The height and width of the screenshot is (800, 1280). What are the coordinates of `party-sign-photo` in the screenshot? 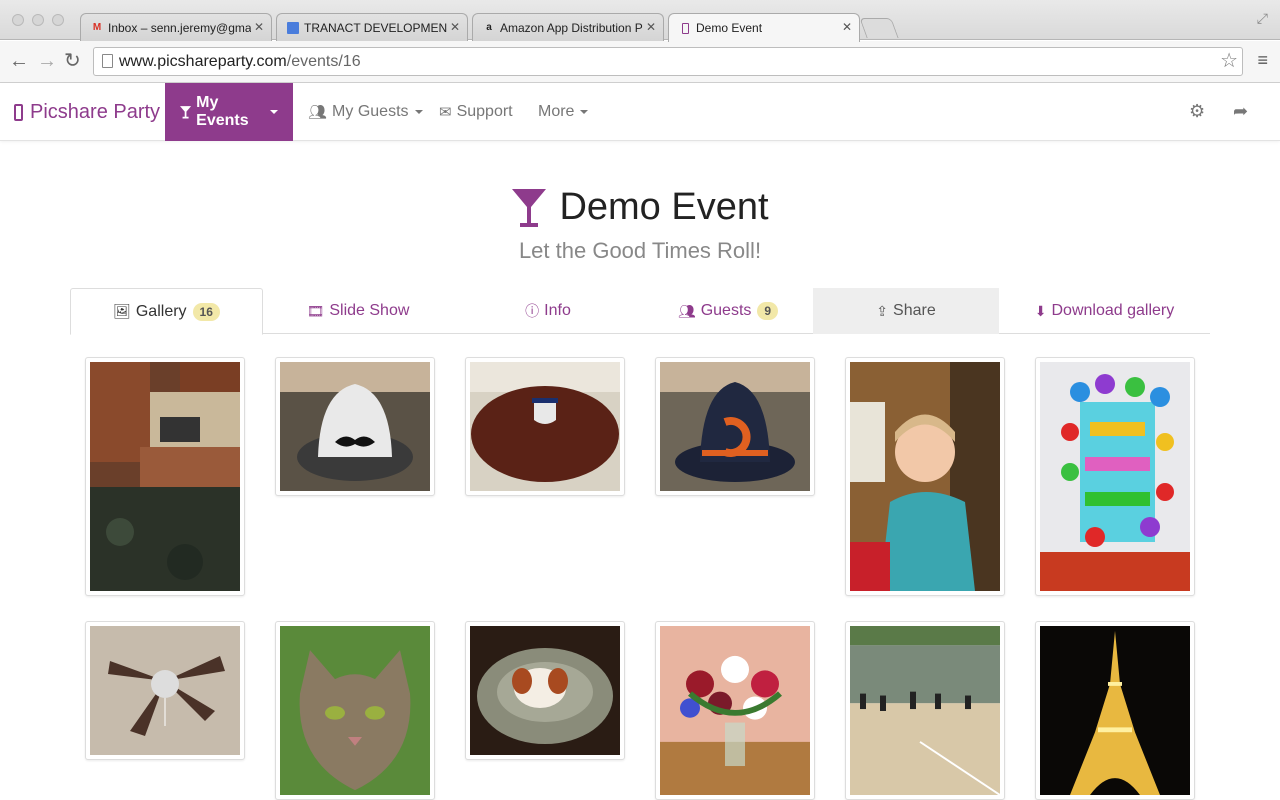 It's located at (1115, 476).